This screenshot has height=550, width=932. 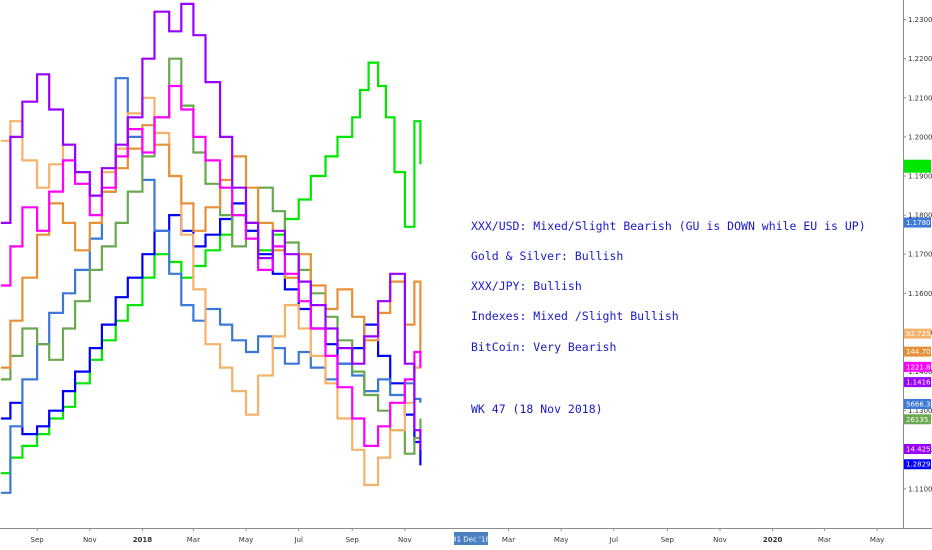 I want to click on x-tick-label-7: Nov, so click(x=405, y=540).